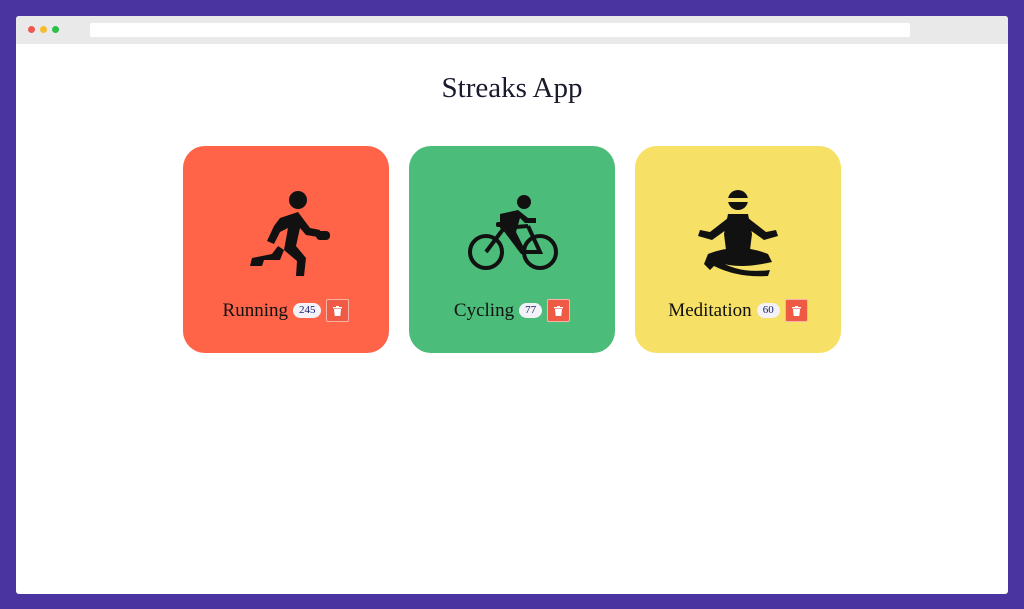 This screenshot has width=1024, height=609. What do you see at coordinates (531, 310) in the screenshot?
I see `streak-count-badge: 77` at bounding box center [531, 310].